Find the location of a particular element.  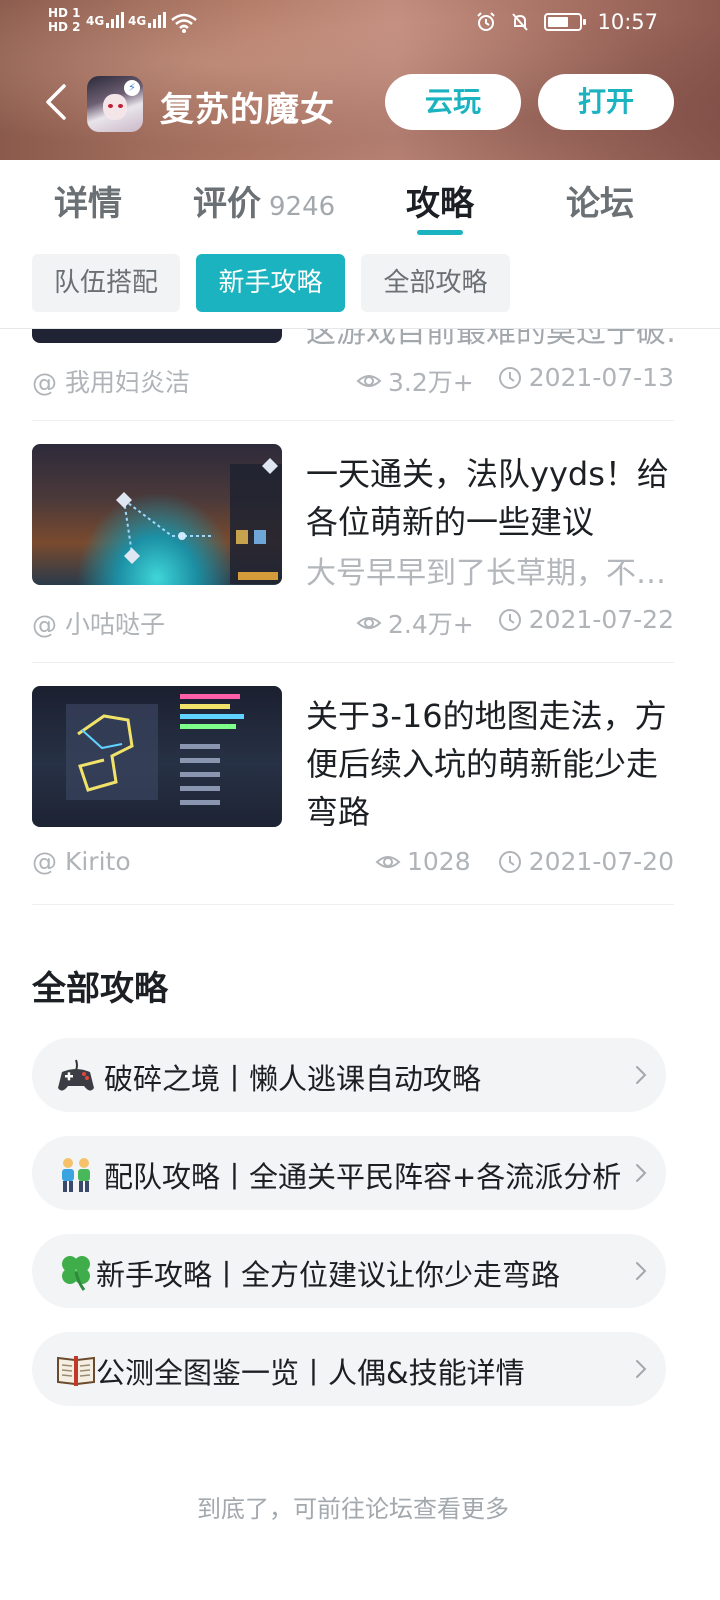

signal-1: 4G is located at coordinates (105, 20).